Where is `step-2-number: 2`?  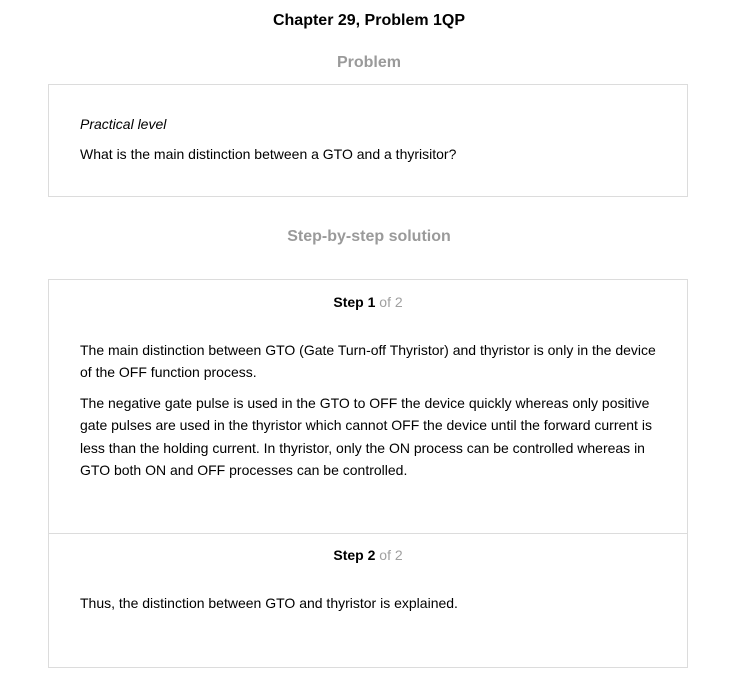 step-2-number: 2 is located at coordinates (371, 555).